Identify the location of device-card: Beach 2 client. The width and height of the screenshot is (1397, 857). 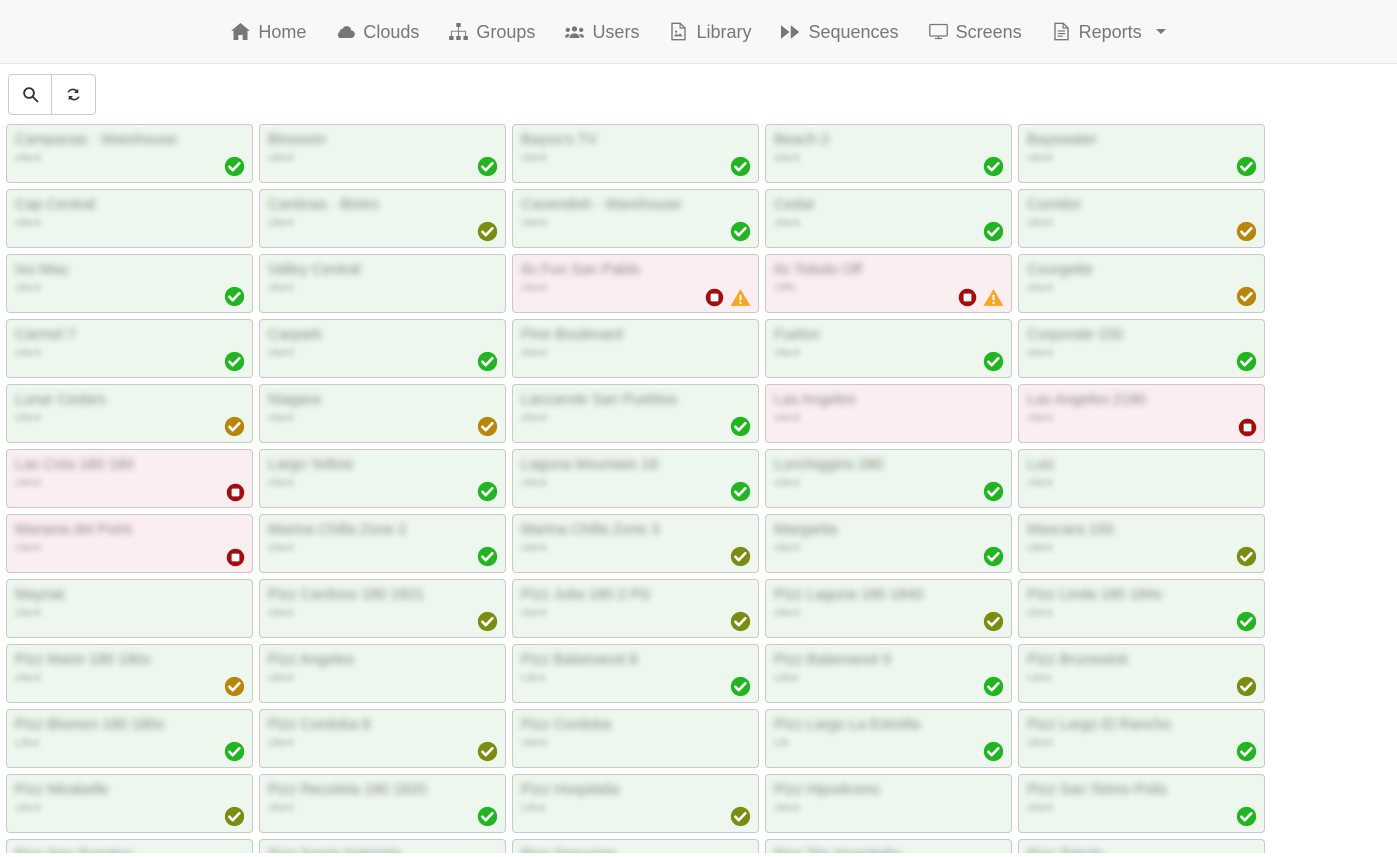
(888, 153).